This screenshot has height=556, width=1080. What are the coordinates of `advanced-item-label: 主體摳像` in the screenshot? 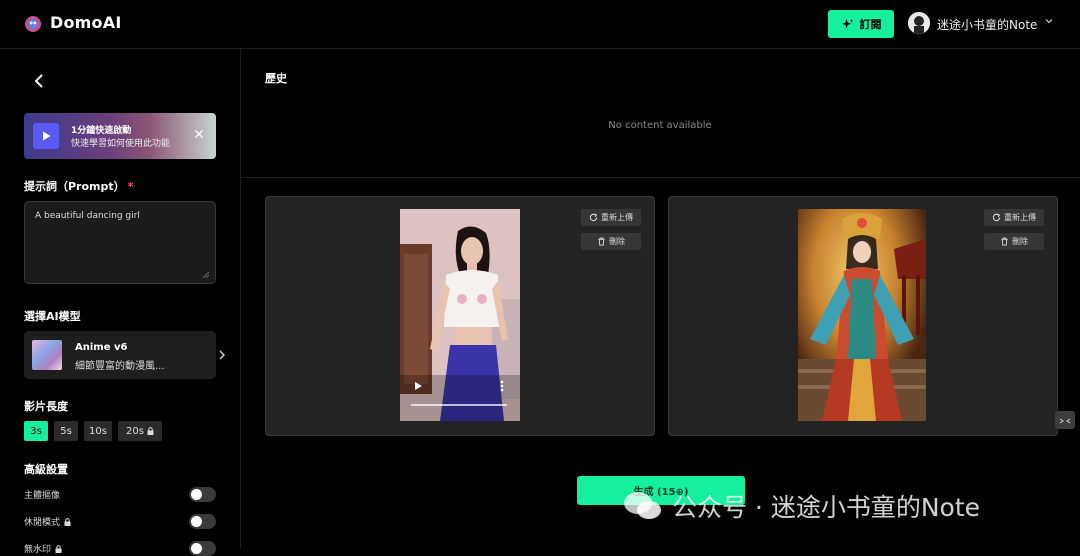 It's located at (42, 496).